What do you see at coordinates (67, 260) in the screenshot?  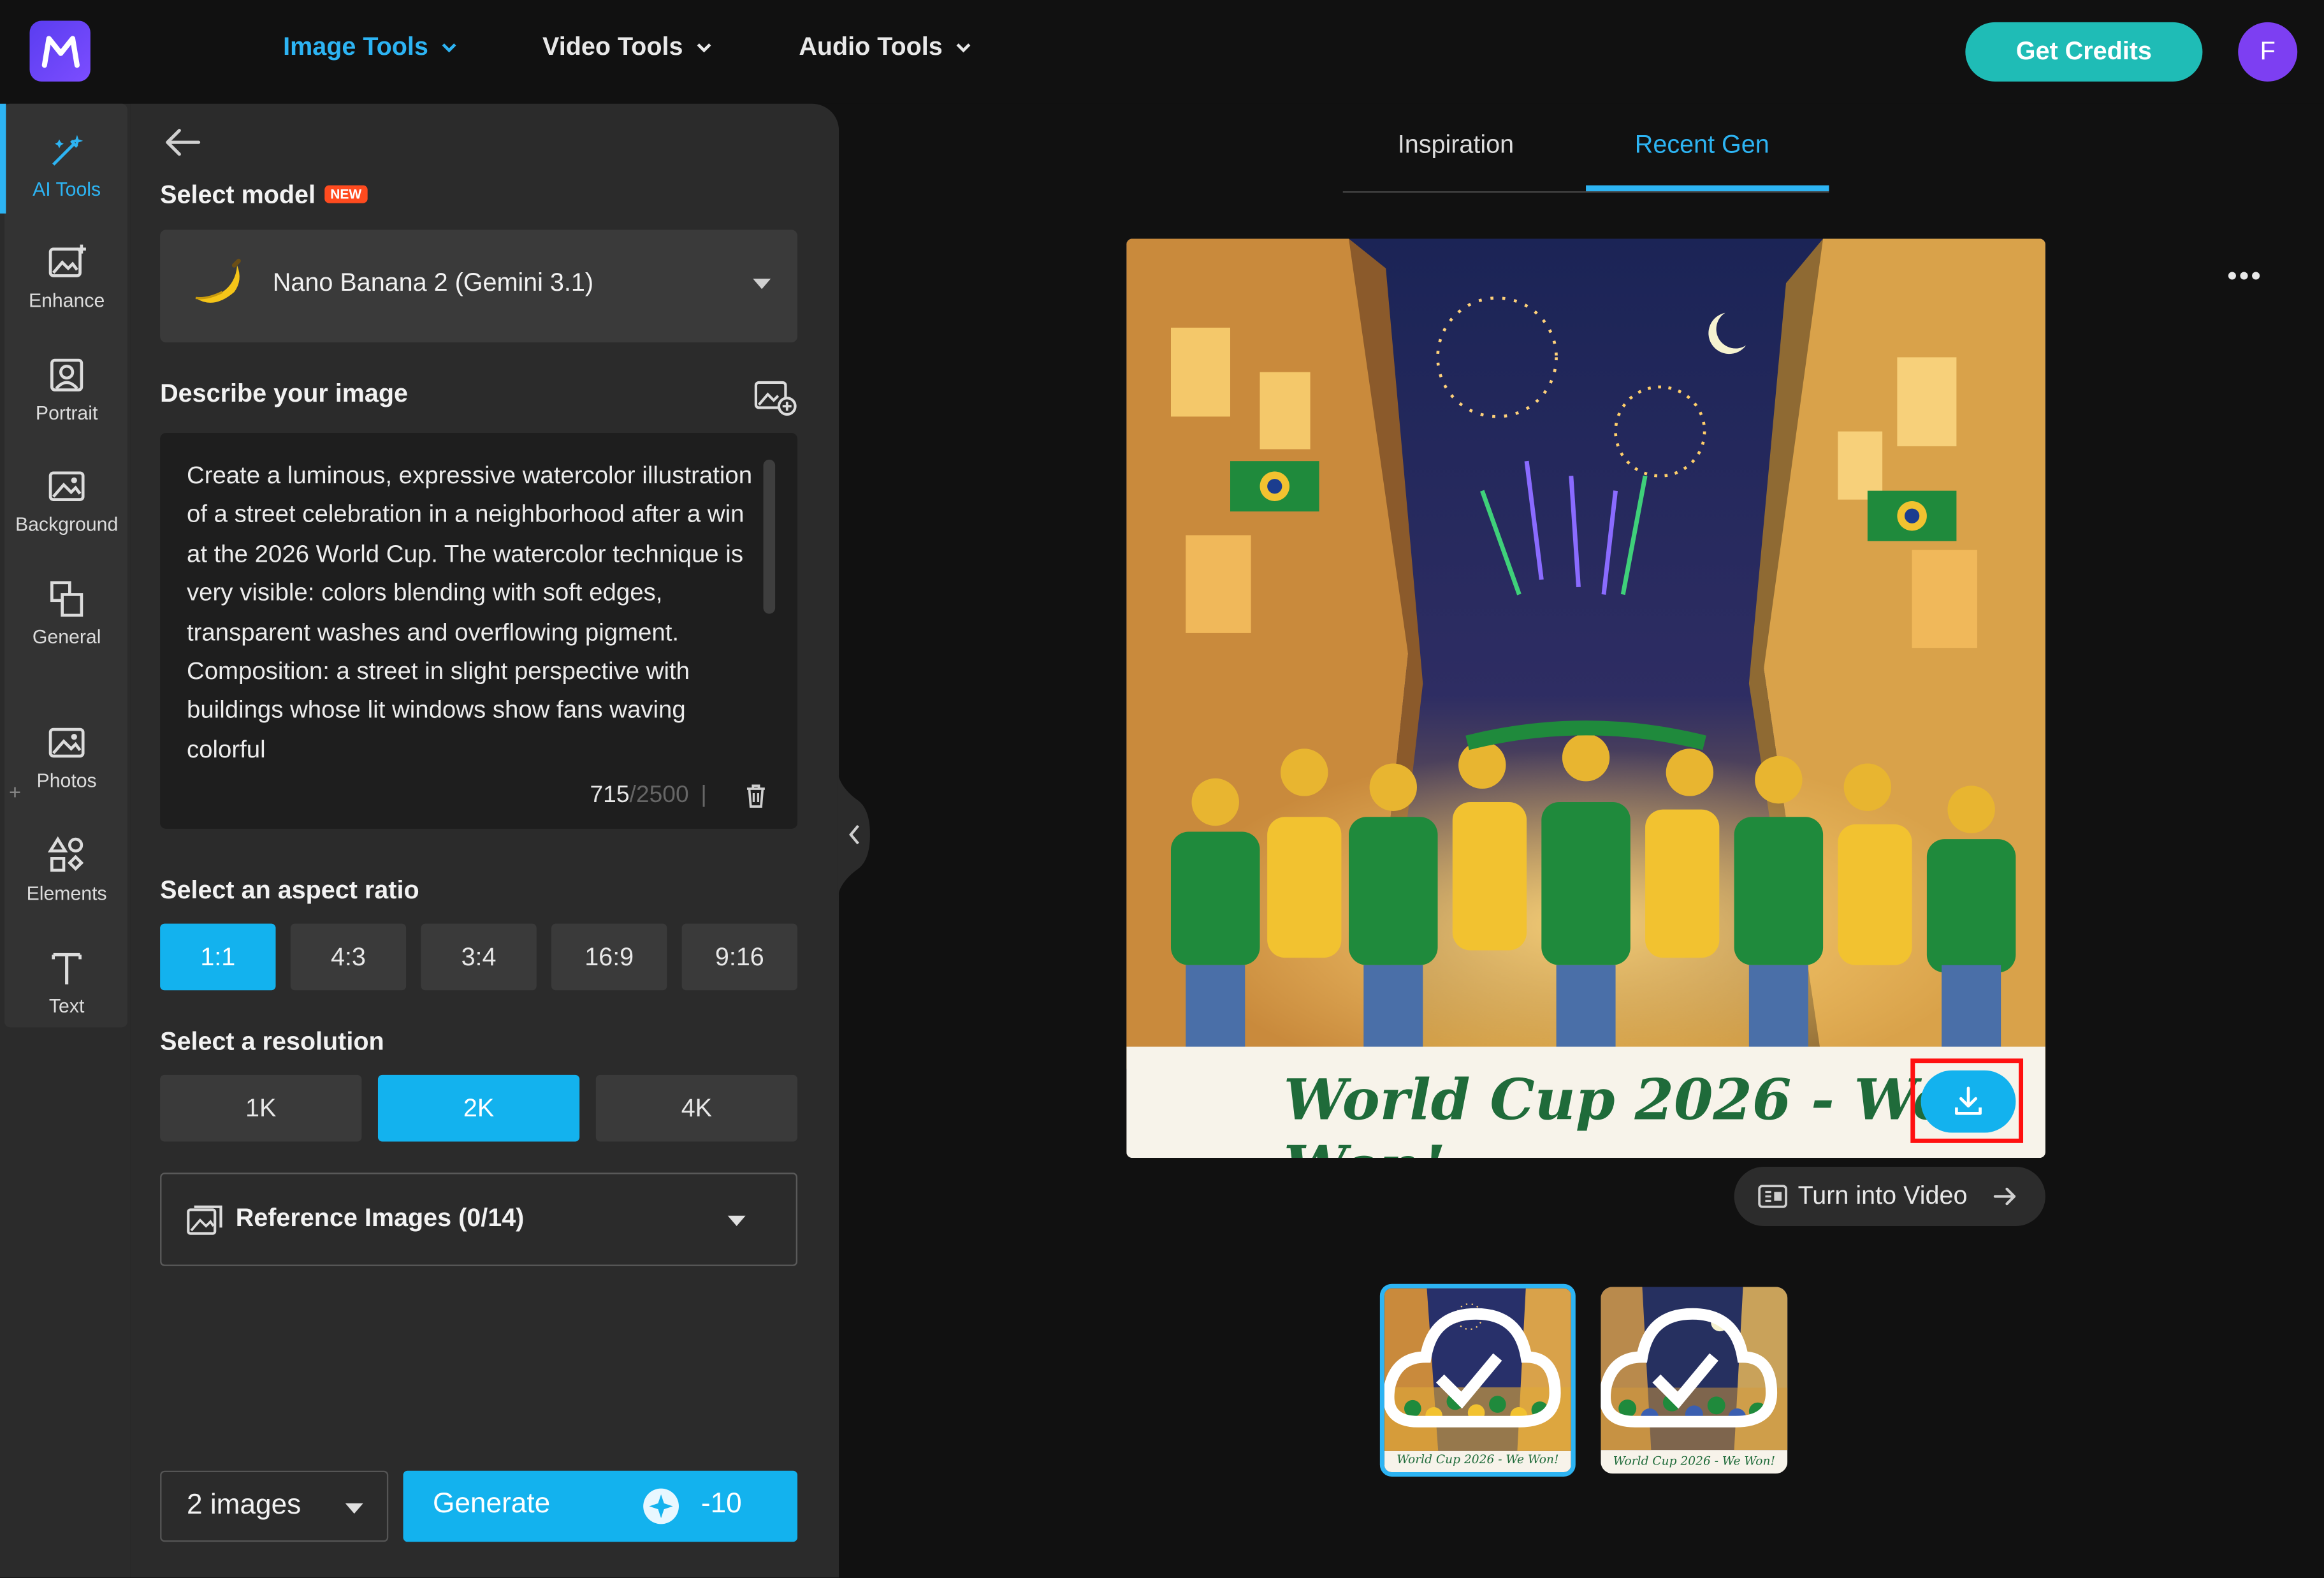 I see `enhance-icon` at bounding box center [67, 260].